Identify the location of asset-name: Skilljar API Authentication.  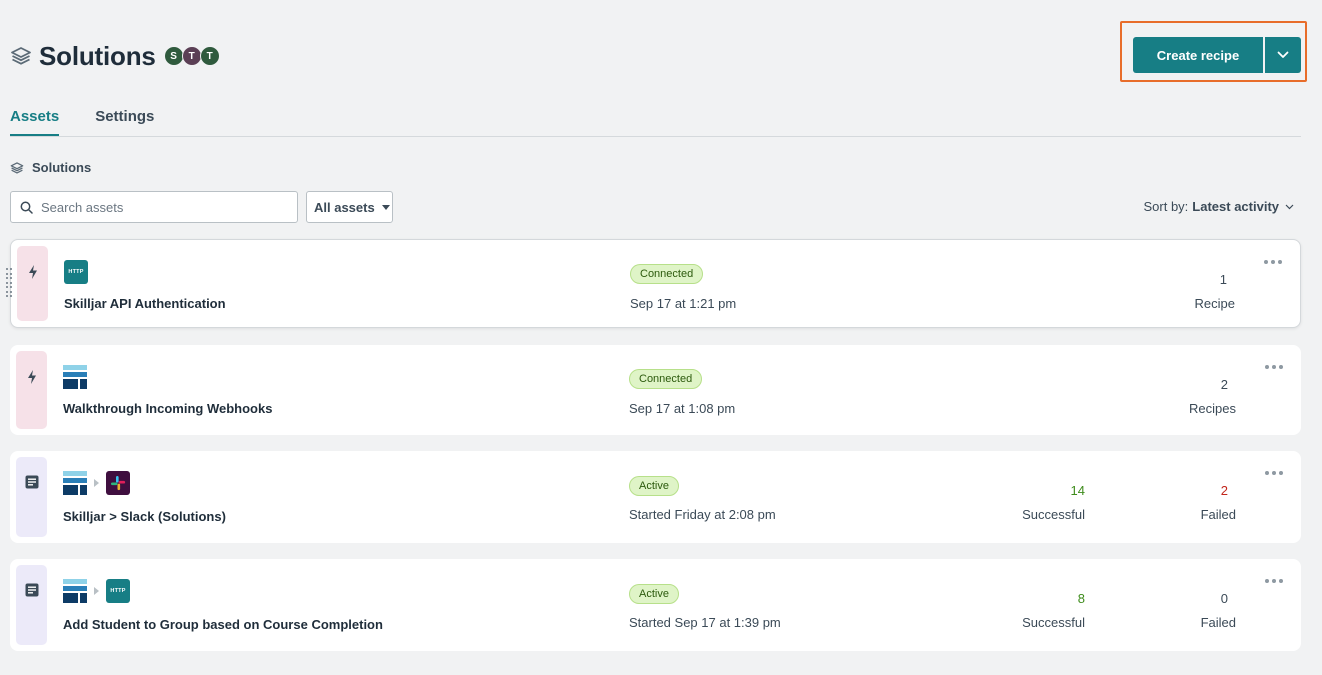
(145, 303).